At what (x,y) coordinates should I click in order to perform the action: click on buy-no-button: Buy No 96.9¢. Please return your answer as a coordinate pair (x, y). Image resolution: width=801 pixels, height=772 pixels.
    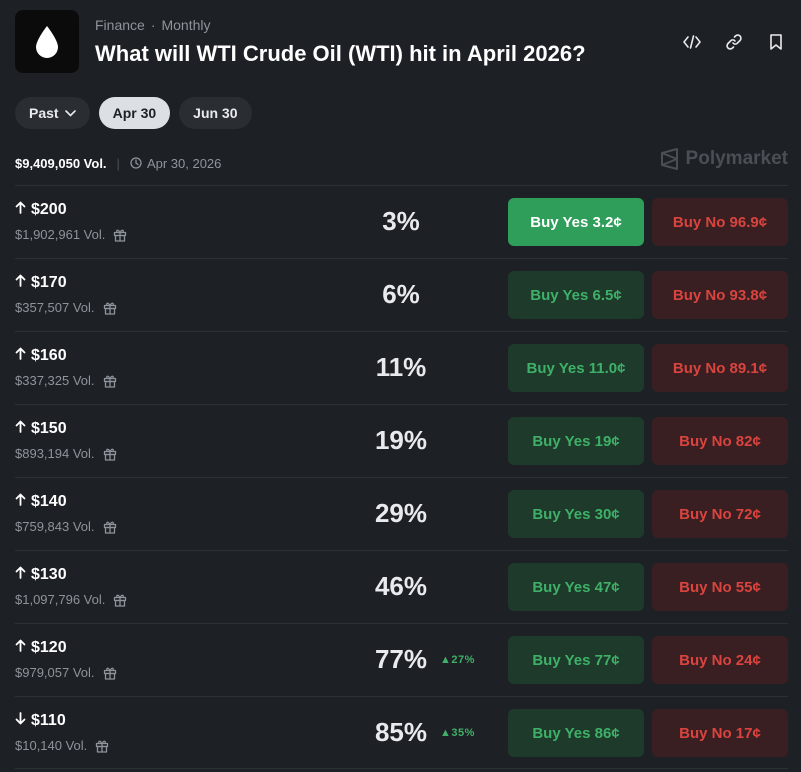
    Looking at the image, I should click on (720, 222).